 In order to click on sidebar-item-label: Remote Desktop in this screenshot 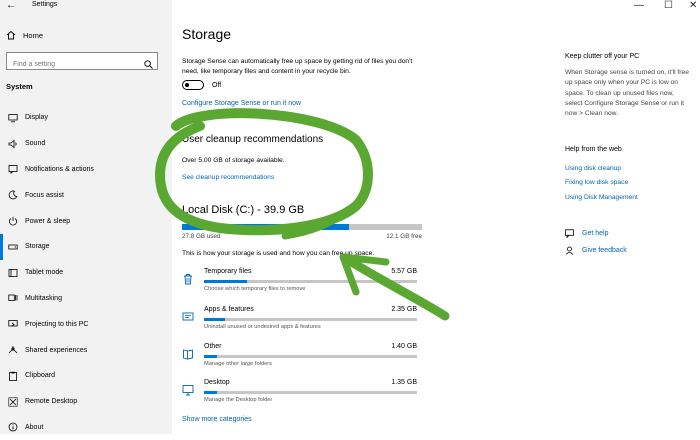, I will do `click(51, 402)`.